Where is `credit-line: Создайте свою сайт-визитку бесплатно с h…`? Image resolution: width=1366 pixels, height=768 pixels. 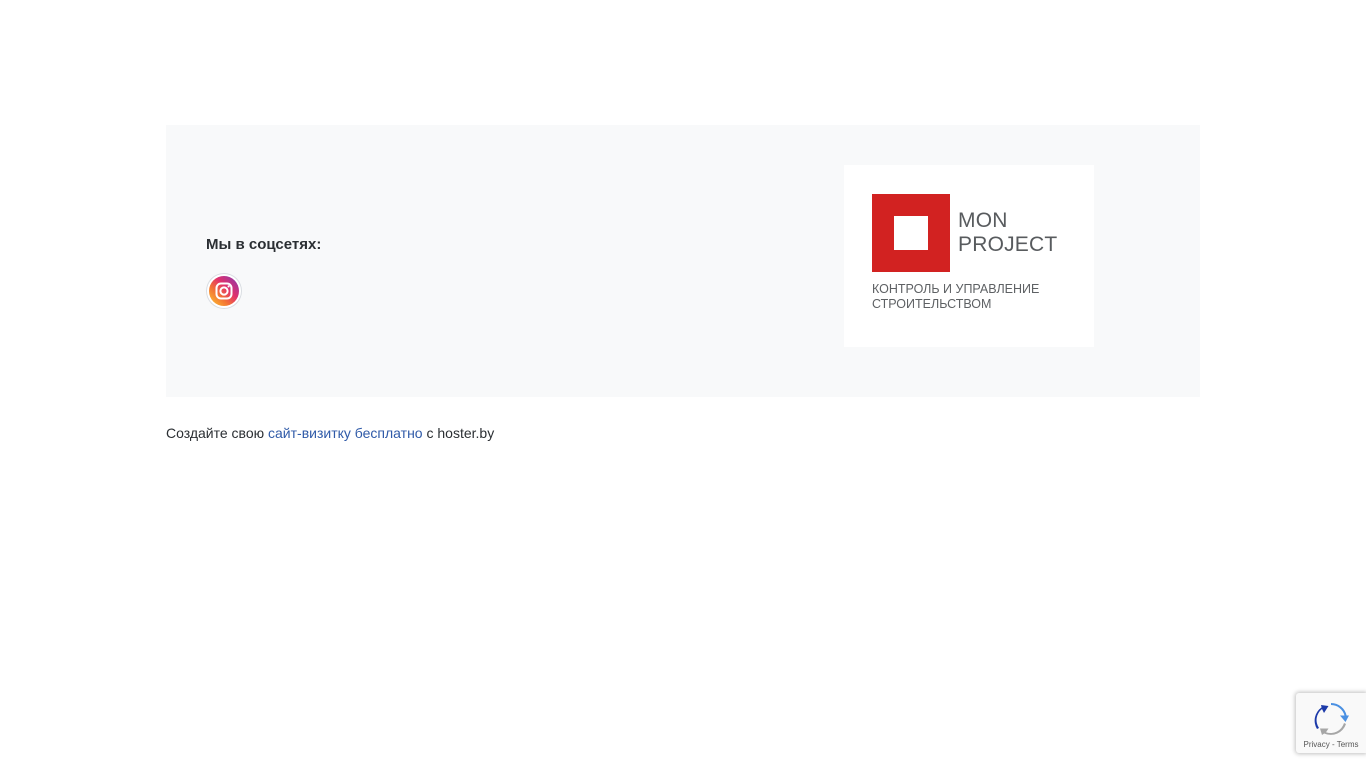 credit-line: Создайте свою сайт-визитку бесплатно с h… is located at coordinates (330, 433).